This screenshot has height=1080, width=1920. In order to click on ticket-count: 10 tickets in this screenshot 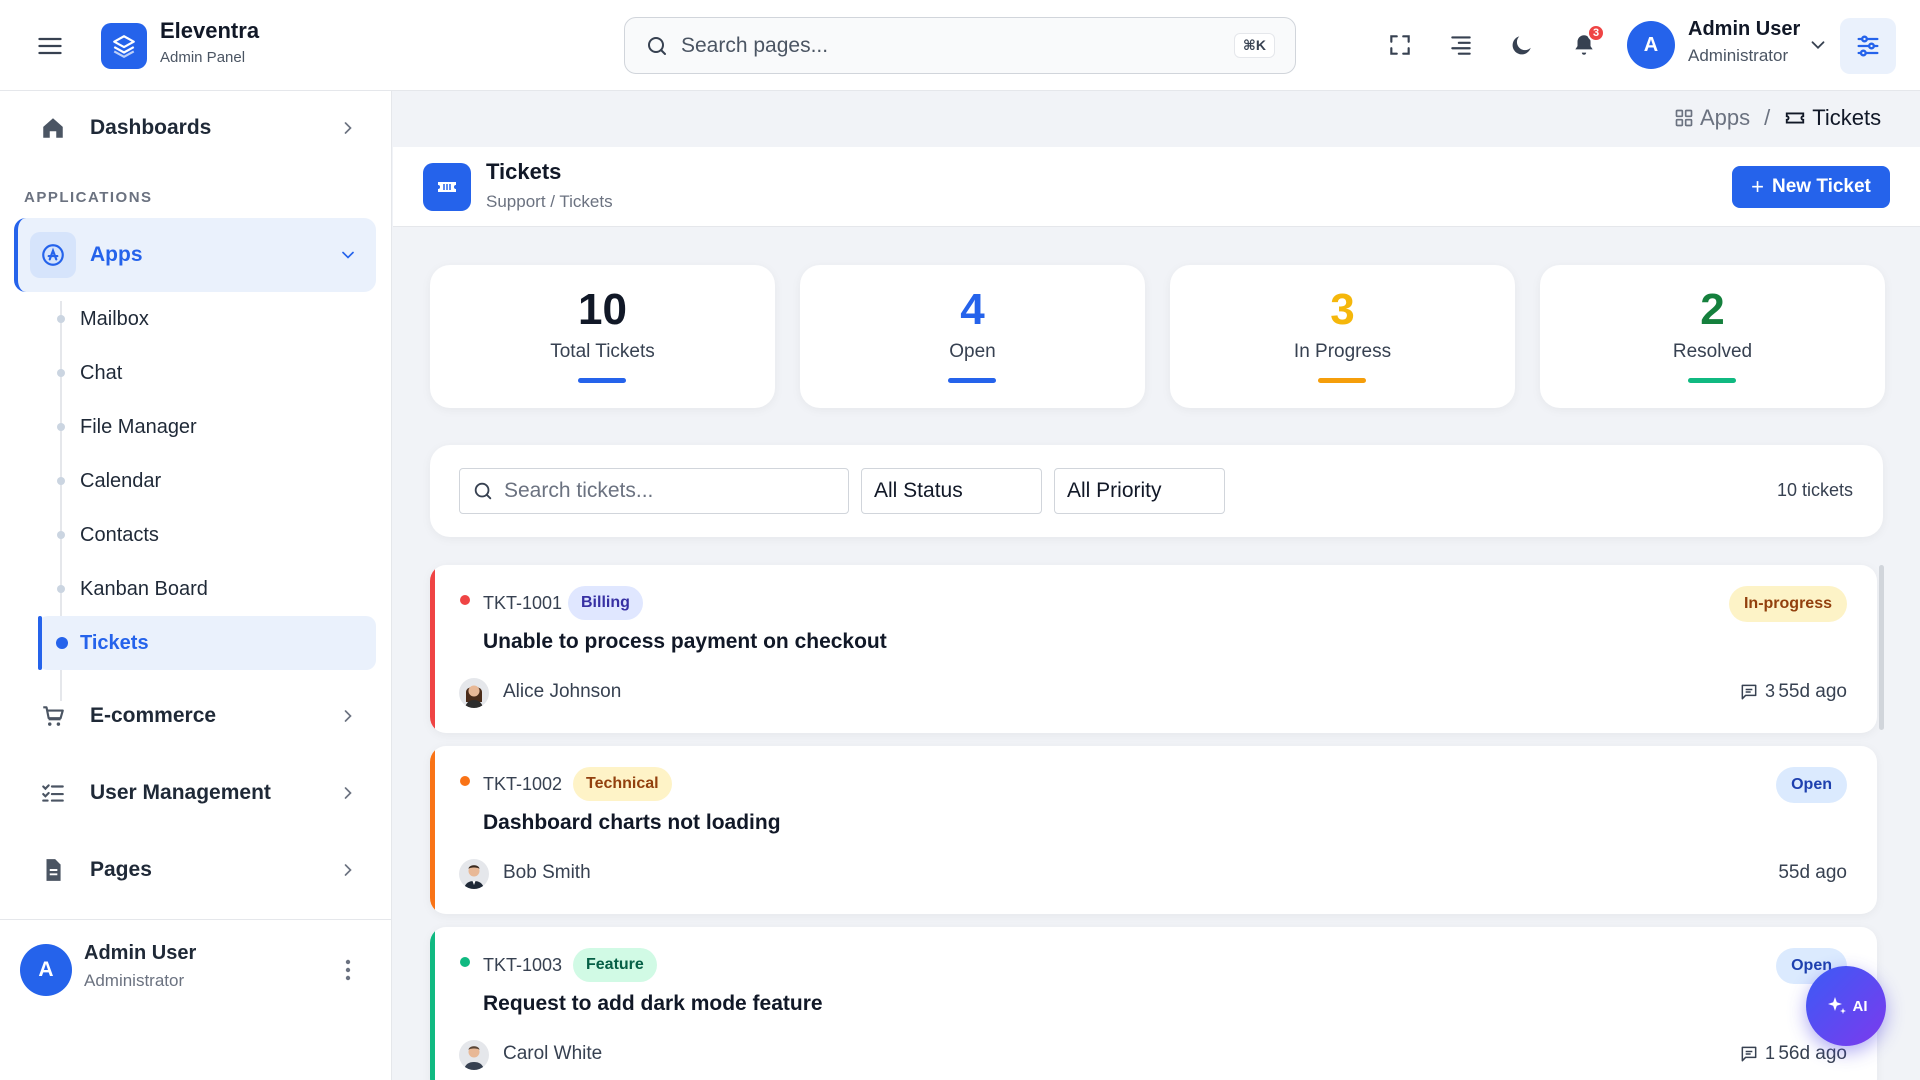, I will do `click(1814, 490)`.